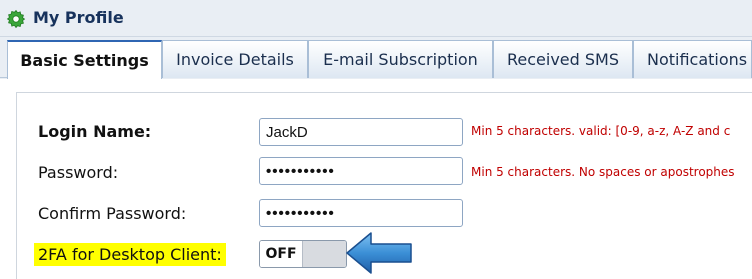 The width and height of the screenshot is (752, 279). I want to click on password-label: Password:, so click(78, 172).